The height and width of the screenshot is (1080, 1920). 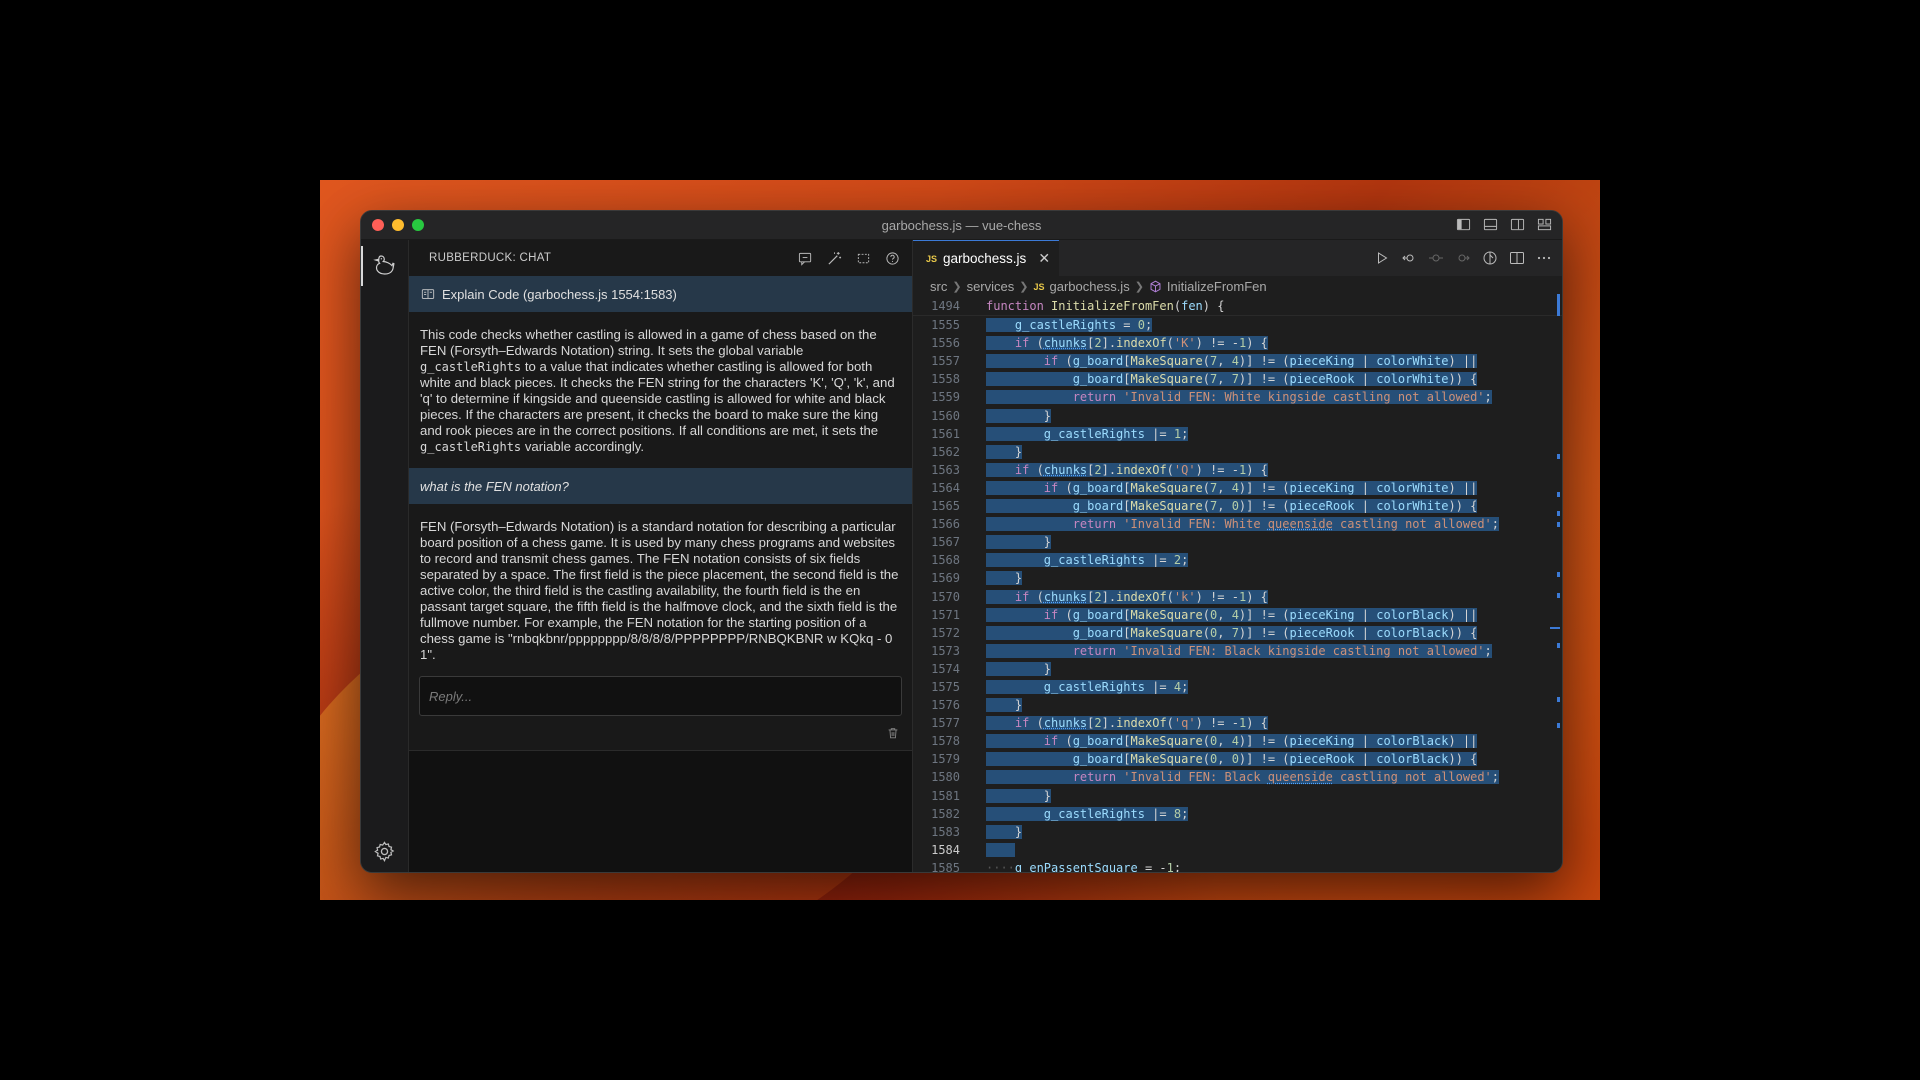 I want to click on code-line: 1563 if (chunks[2].indexOf('Q') != -1) {, so click(x=1237, y=470).